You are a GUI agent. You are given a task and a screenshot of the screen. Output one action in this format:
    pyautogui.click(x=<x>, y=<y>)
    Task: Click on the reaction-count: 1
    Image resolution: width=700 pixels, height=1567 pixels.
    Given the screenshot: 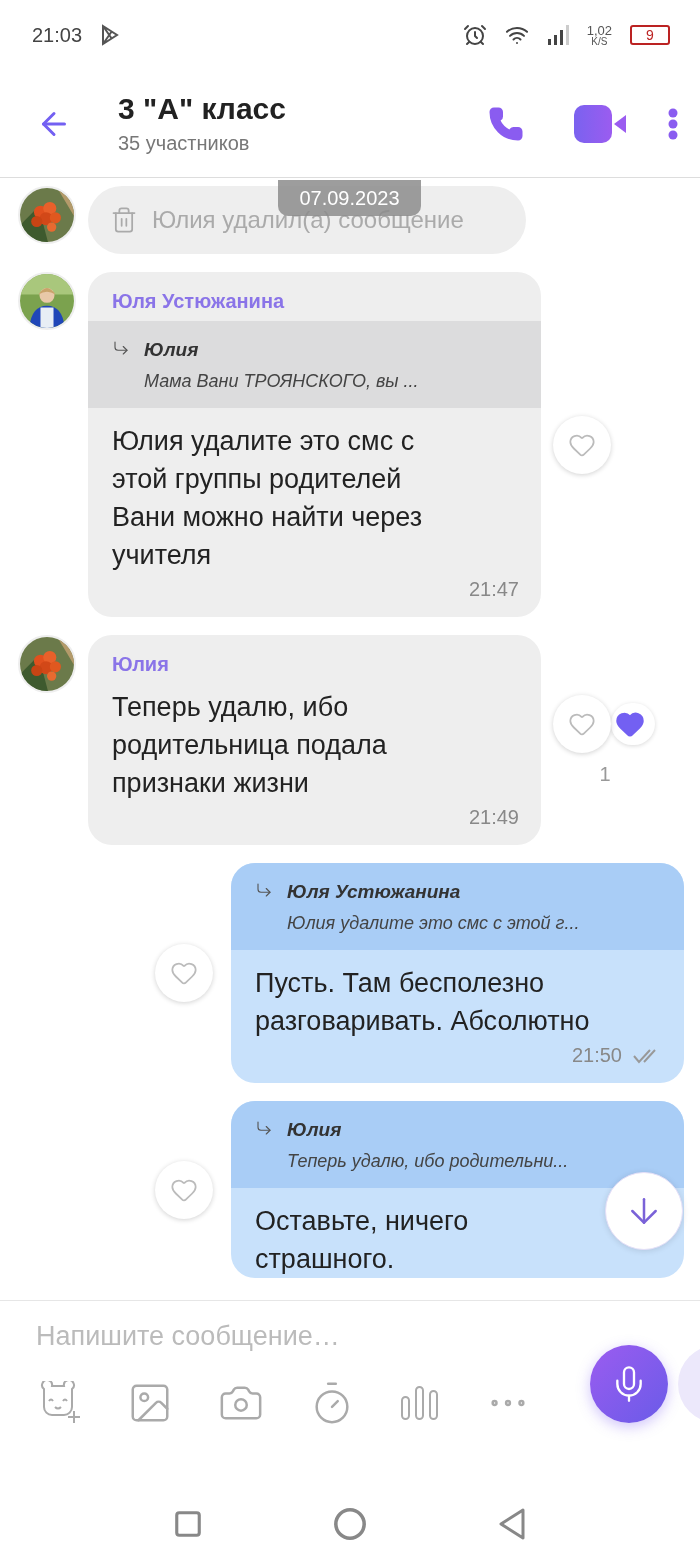 What is the action you would take?
    pyautogui.click(x=605, y=774)
    